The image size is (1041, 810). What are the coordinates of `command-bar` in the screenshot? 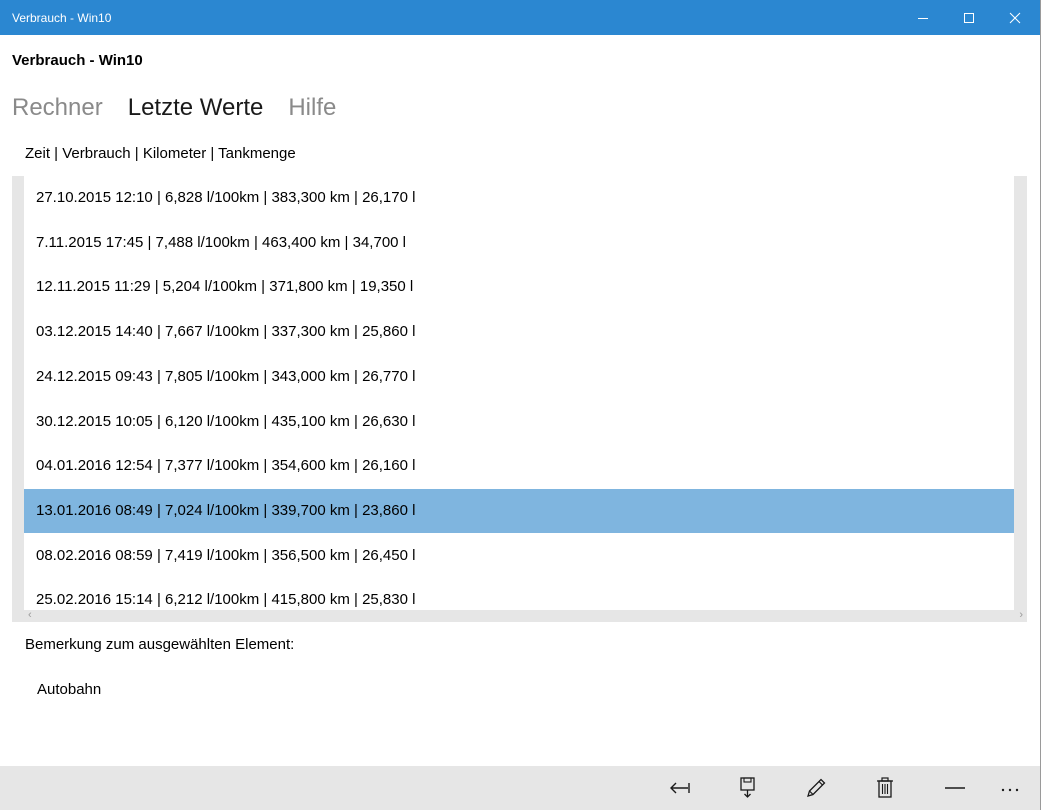 It's located at (520, 788).